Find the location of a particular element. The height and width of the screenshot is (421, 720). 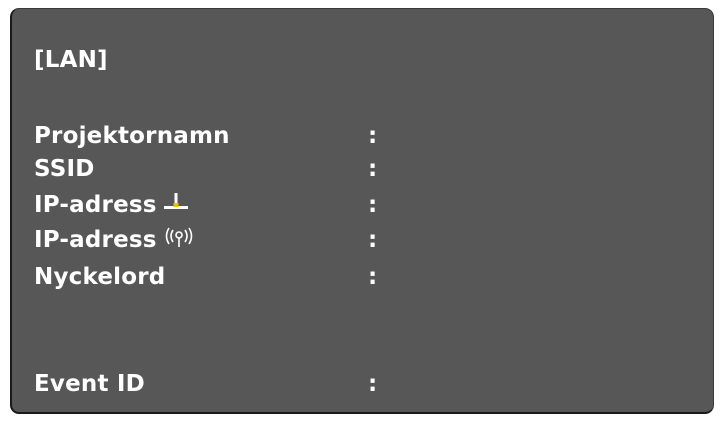

field-label-event-id: Event ID is located at coordinates (89, 384).